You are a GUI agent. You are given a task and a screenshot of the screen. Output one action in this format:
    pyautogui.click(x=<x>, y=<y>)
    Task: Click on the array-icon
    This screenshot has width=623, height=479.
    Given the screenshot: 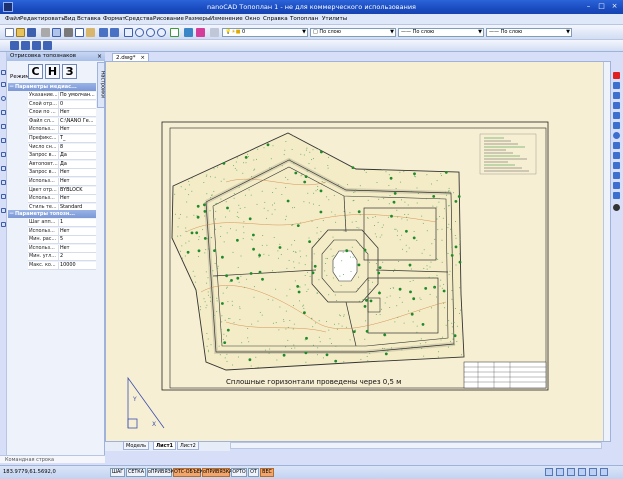 What is the action you would take?
    pyautogui.click(x=616, y=115)
    